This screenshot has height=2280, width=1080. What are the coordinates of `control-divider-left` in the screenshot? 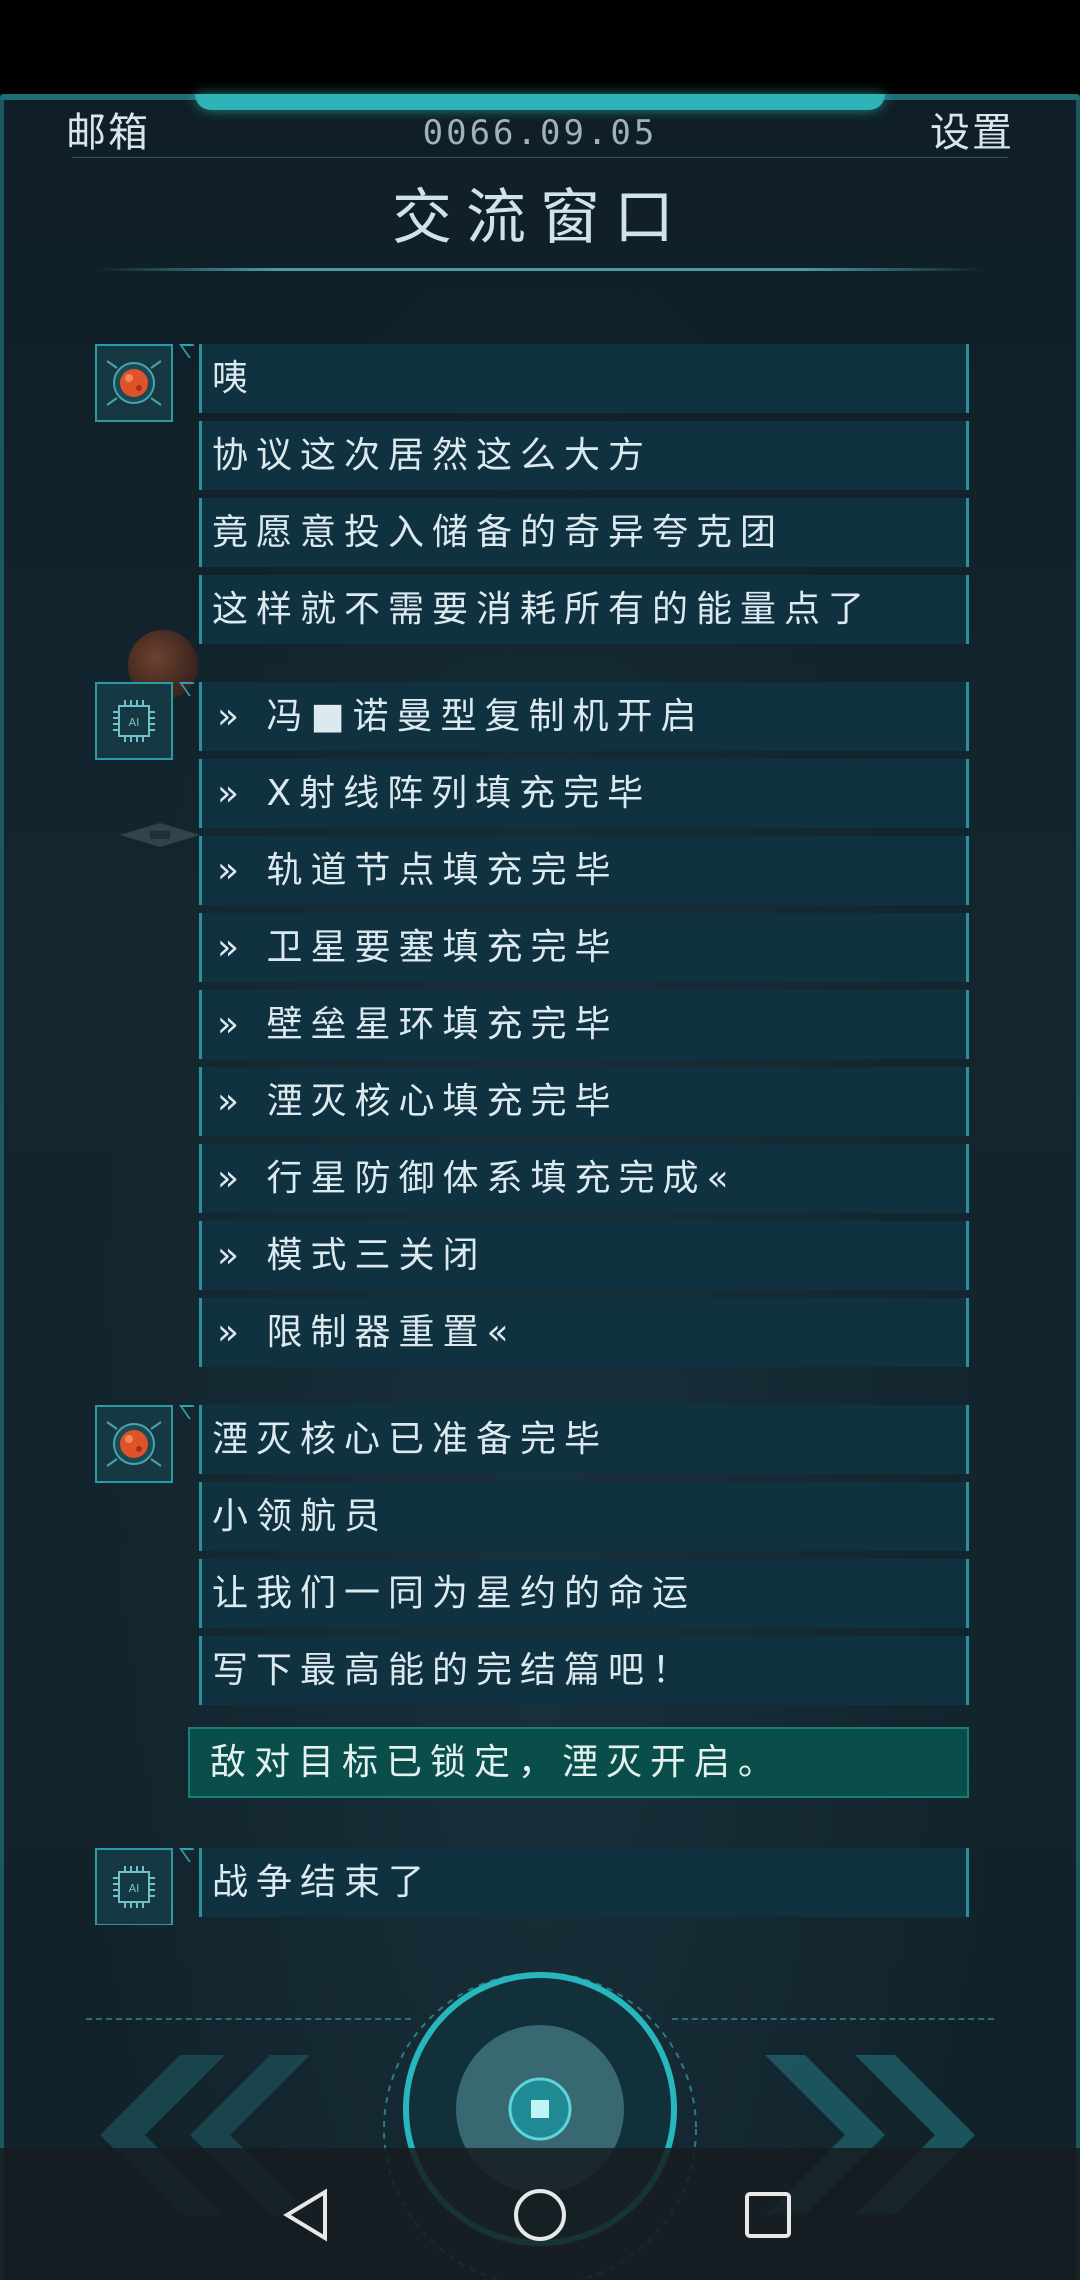 It's located at (248, 2019).